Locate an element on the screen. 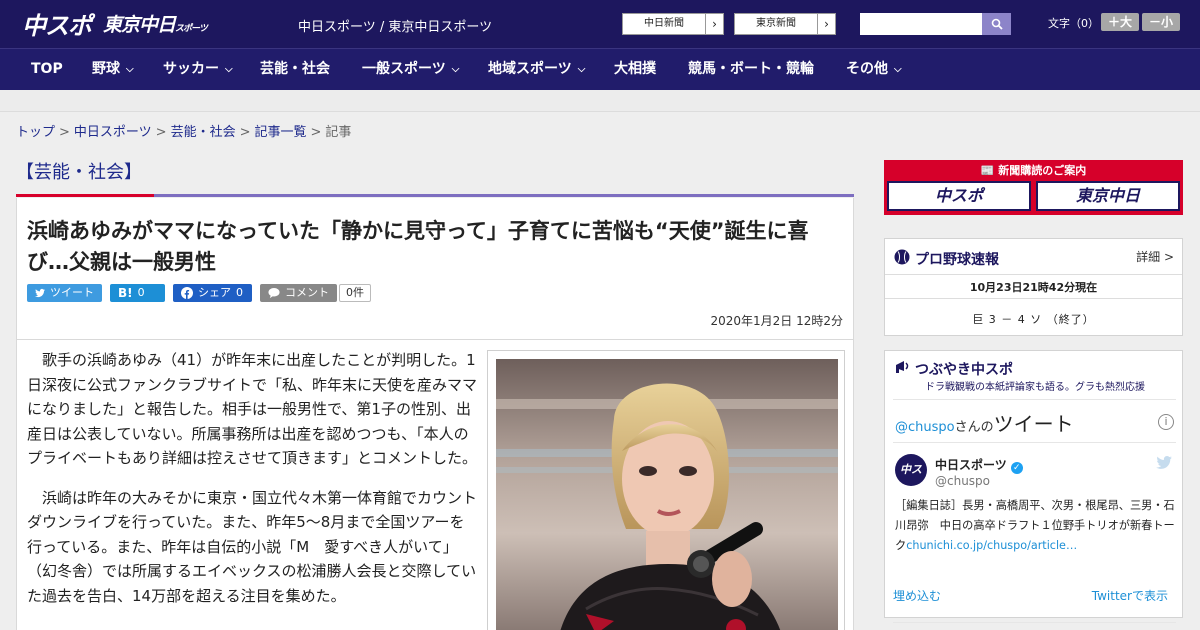  comment-button: コメント is located at coordinates (298, 293).